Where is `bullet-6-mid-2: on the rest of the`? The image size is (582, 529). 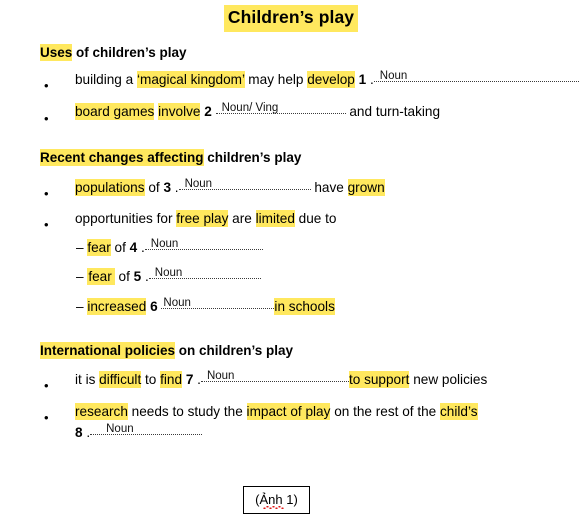 bullet-6-mid-2: on the rest of the is located at coordinates (385, 411).